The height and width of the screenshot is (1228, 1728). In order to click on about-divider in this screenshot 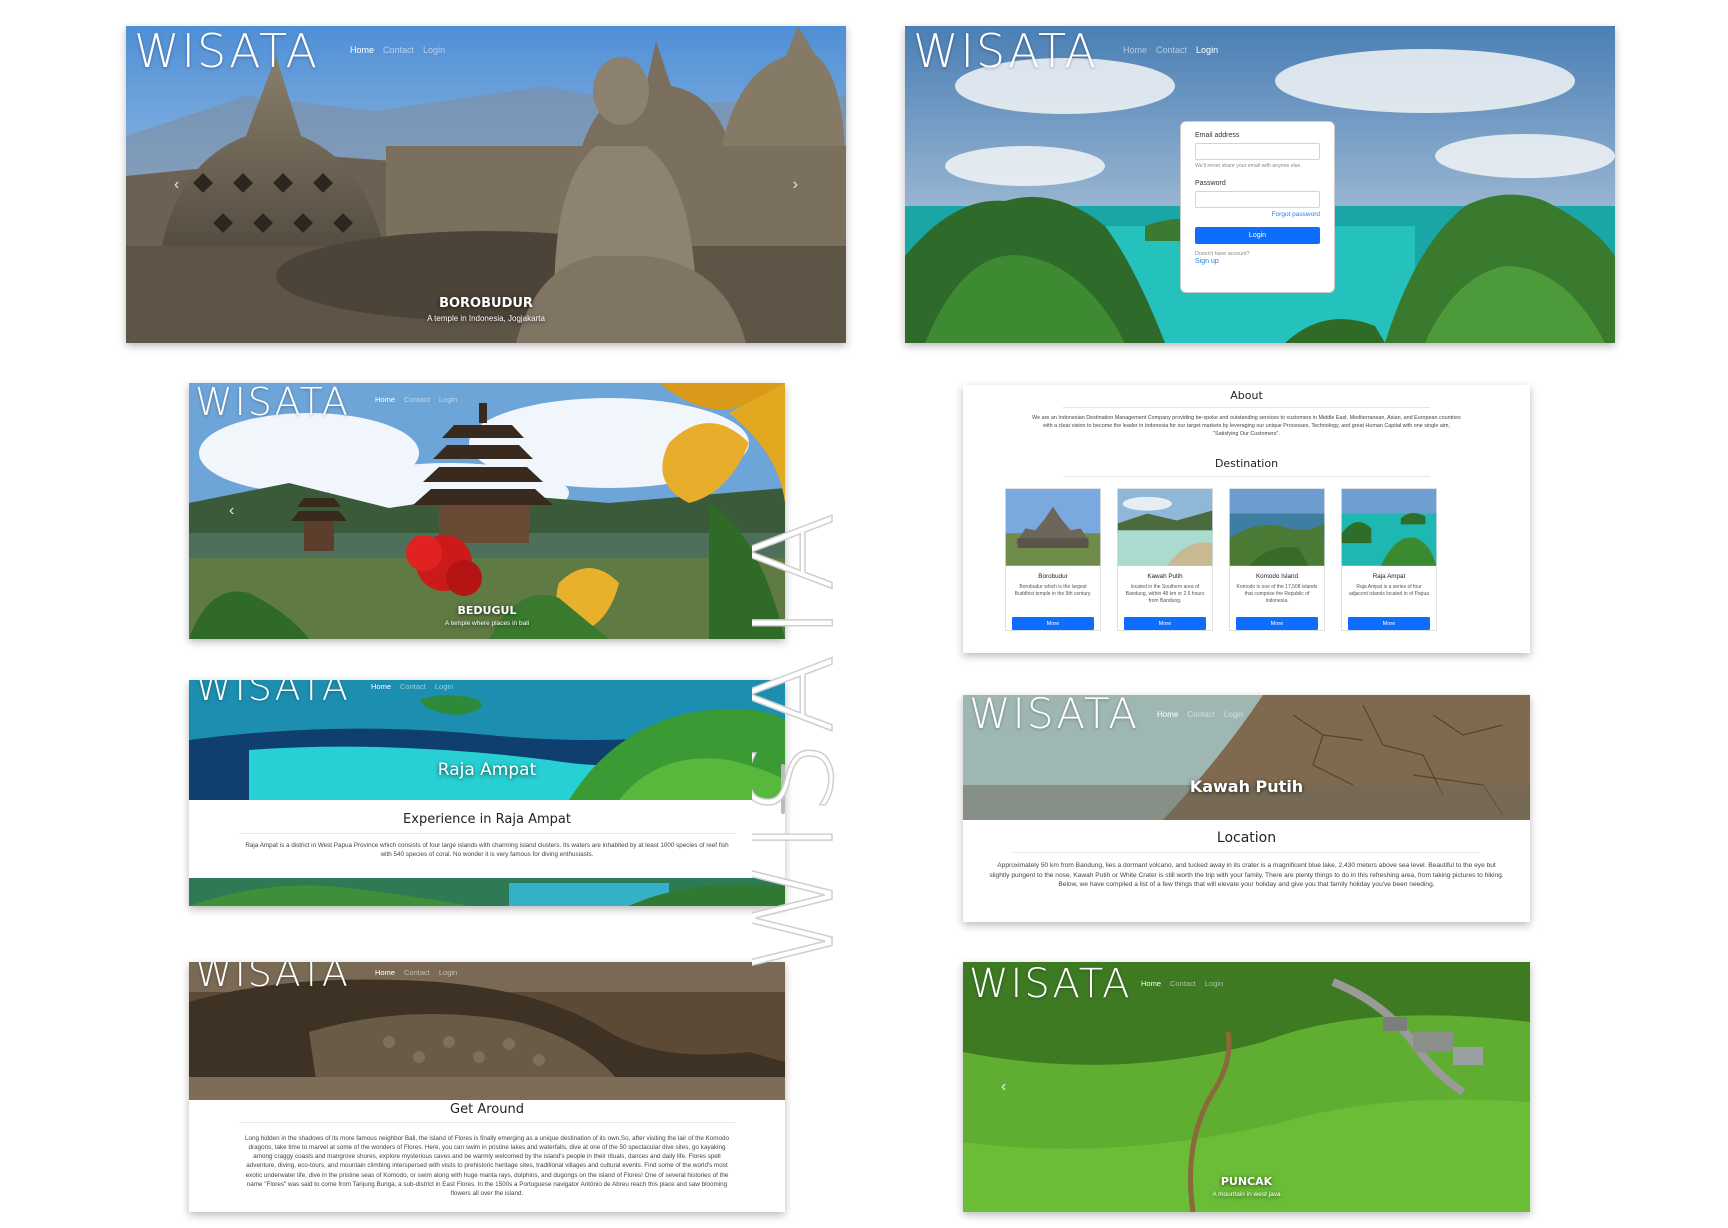, I will do `click(1246, 407)`.